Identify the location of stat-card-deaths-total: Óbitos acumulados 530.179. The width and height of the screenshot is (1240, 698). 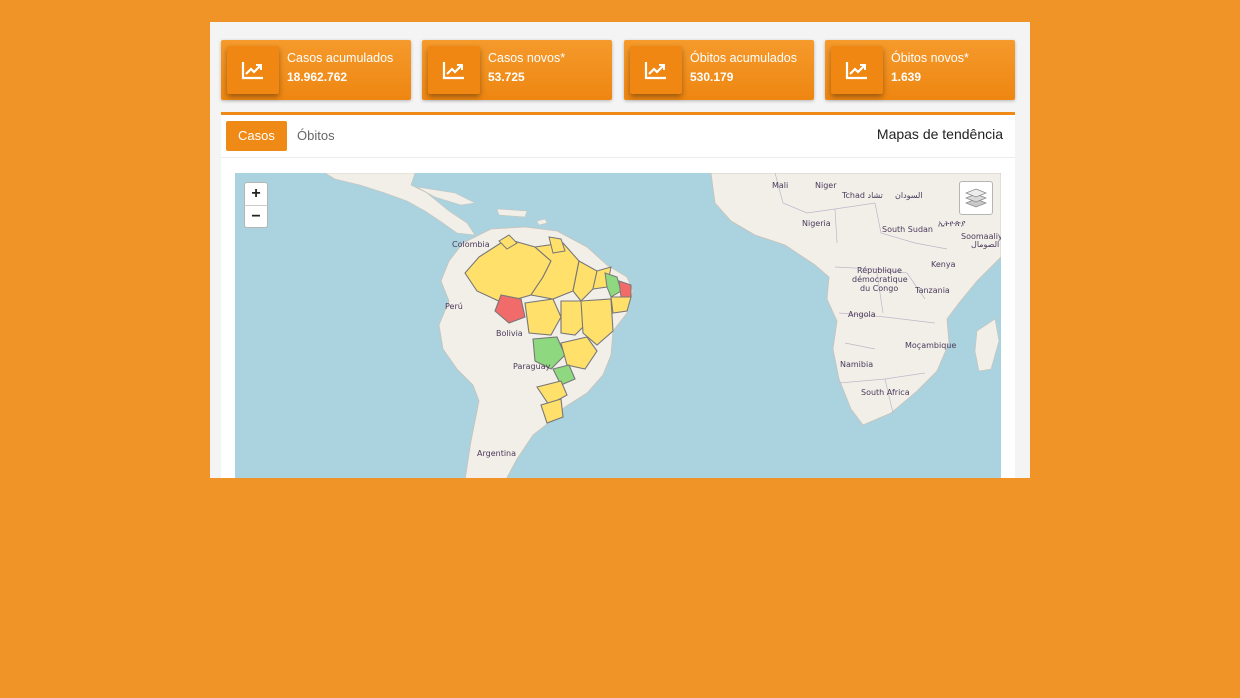
(719, 70).